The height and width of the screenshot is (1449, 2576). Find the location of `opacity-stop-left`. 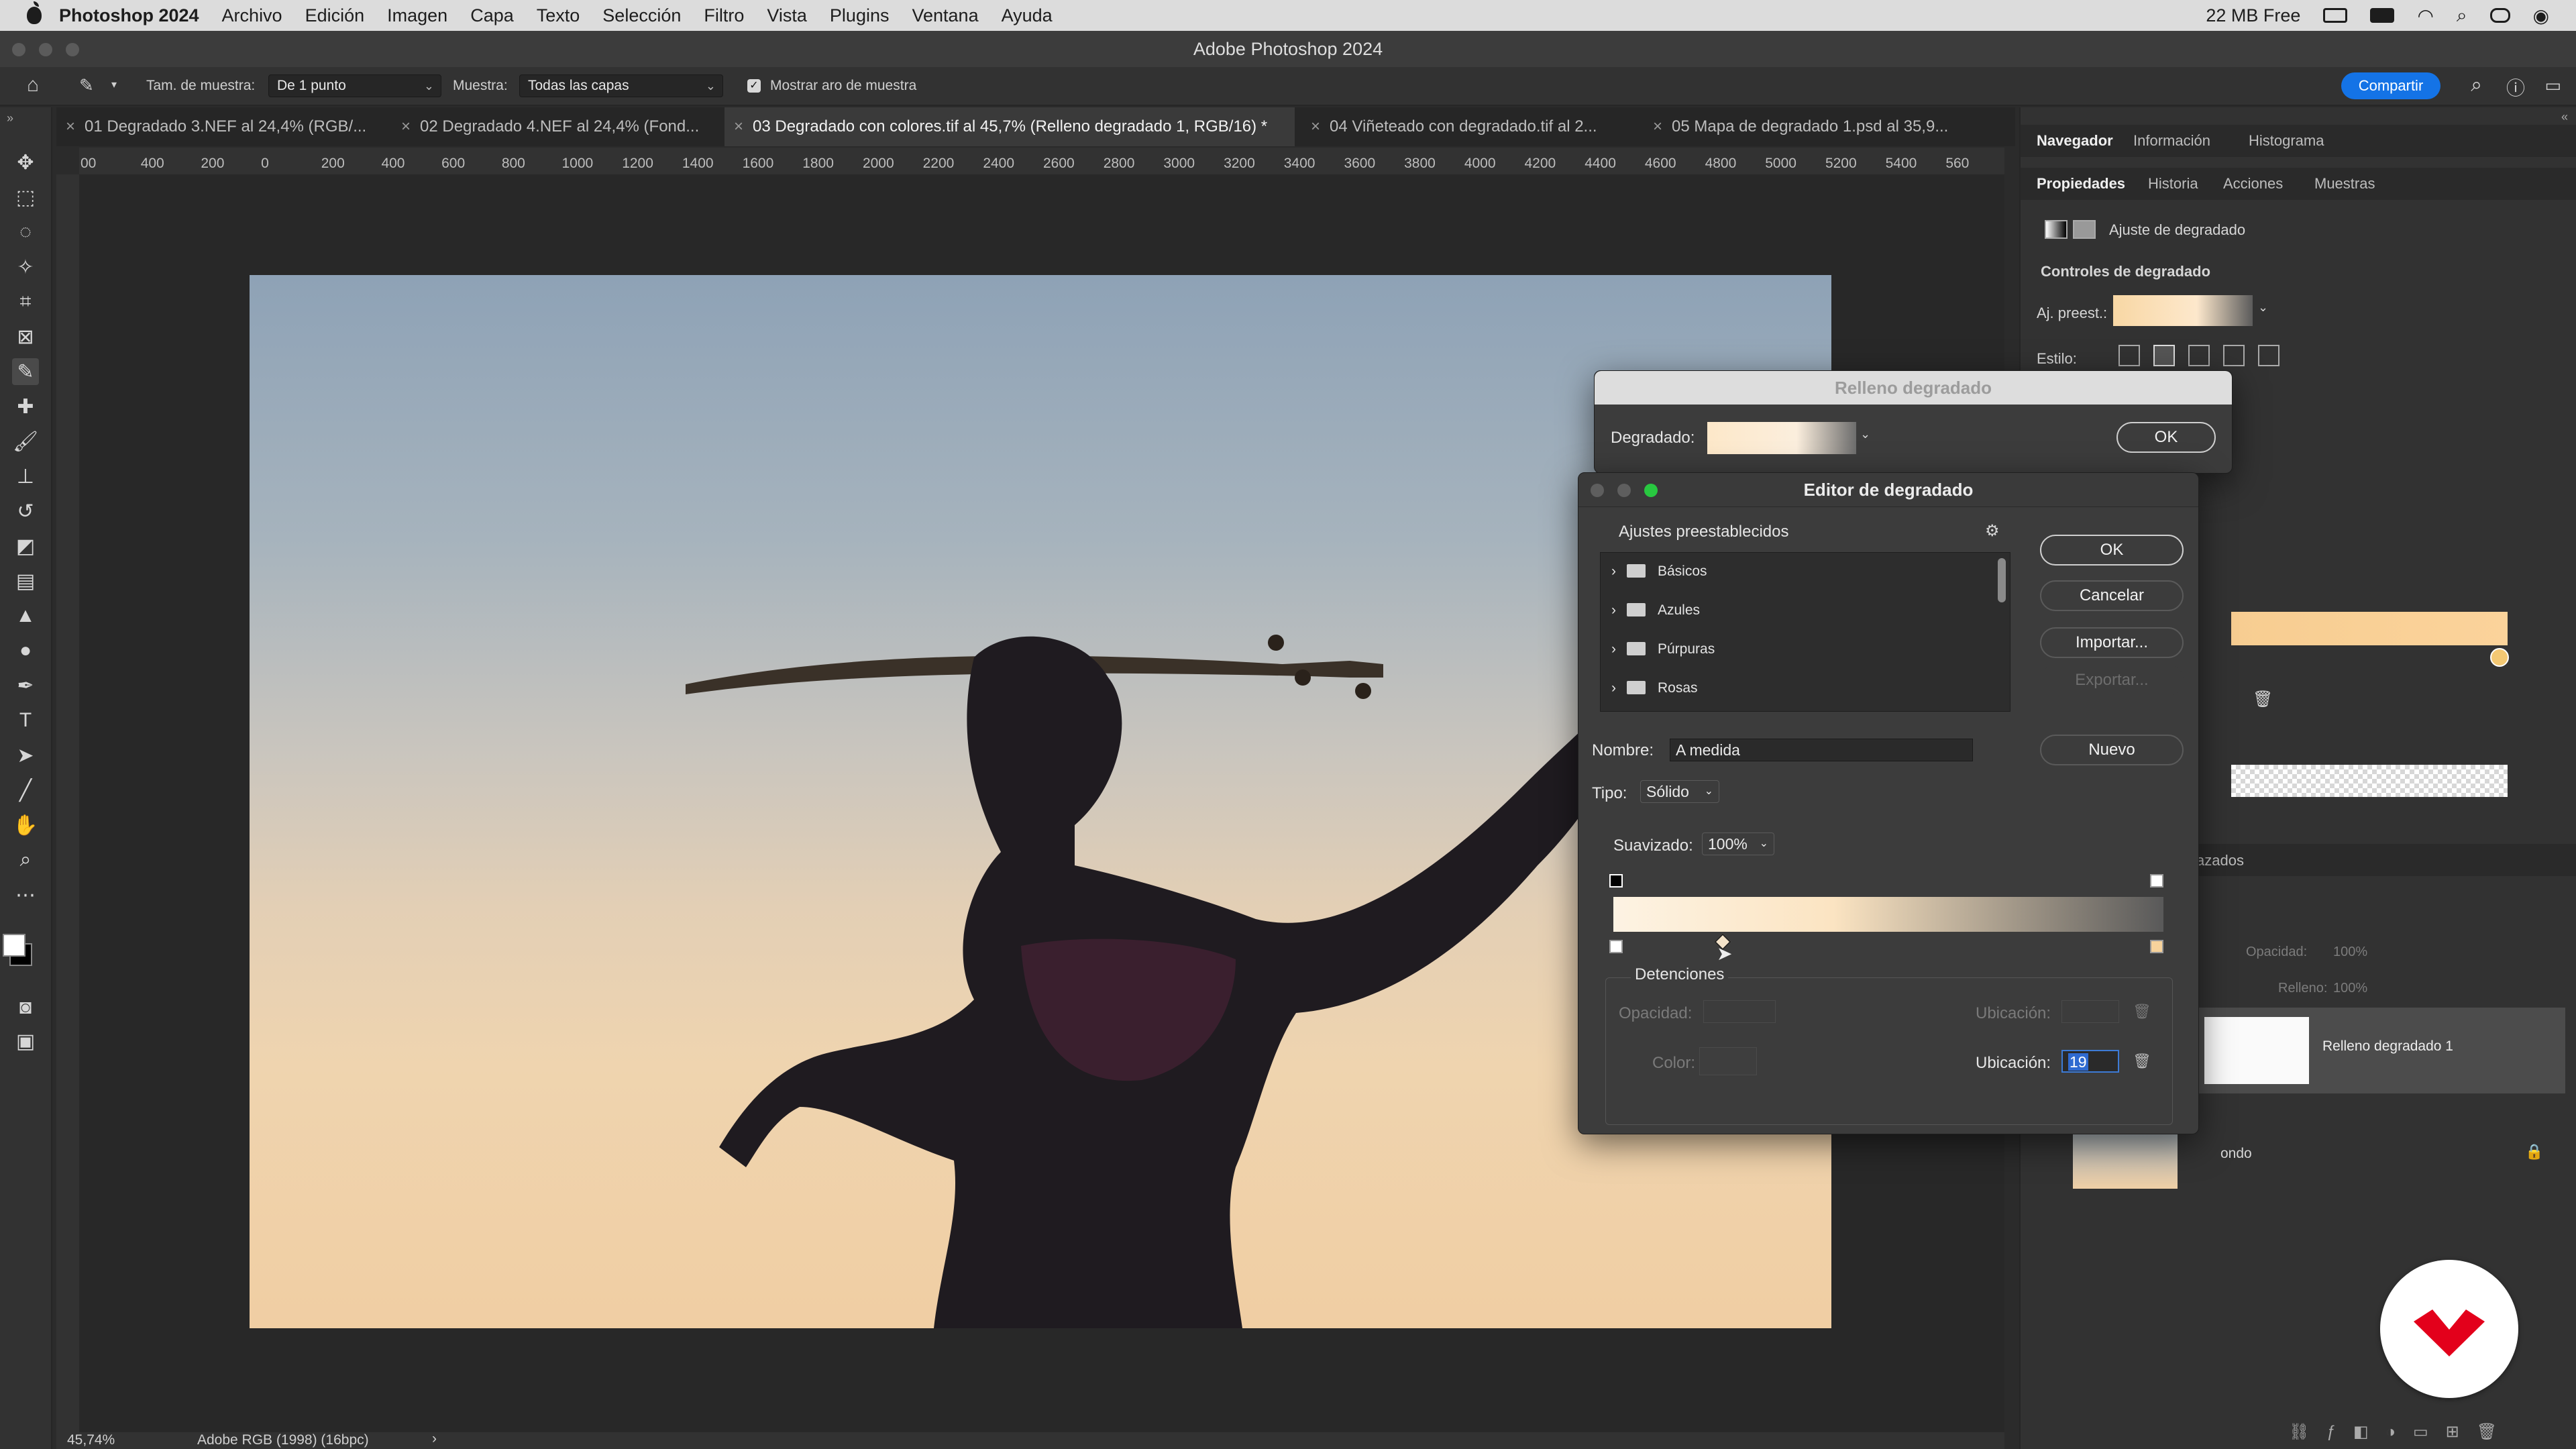

opacity-stop-left is located at coordinates (1616, 881).